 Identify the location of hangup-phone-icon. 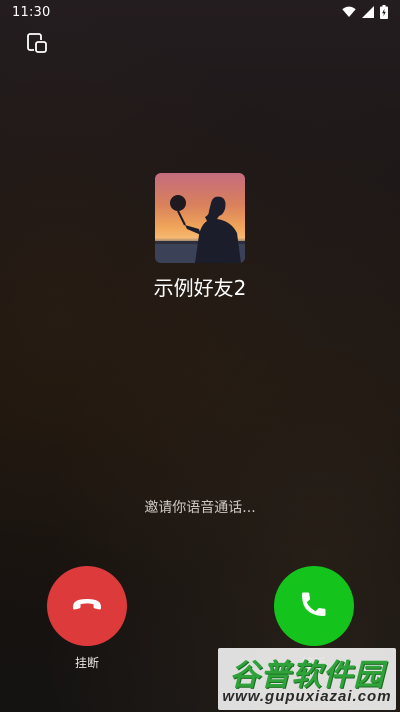
(87, 606).